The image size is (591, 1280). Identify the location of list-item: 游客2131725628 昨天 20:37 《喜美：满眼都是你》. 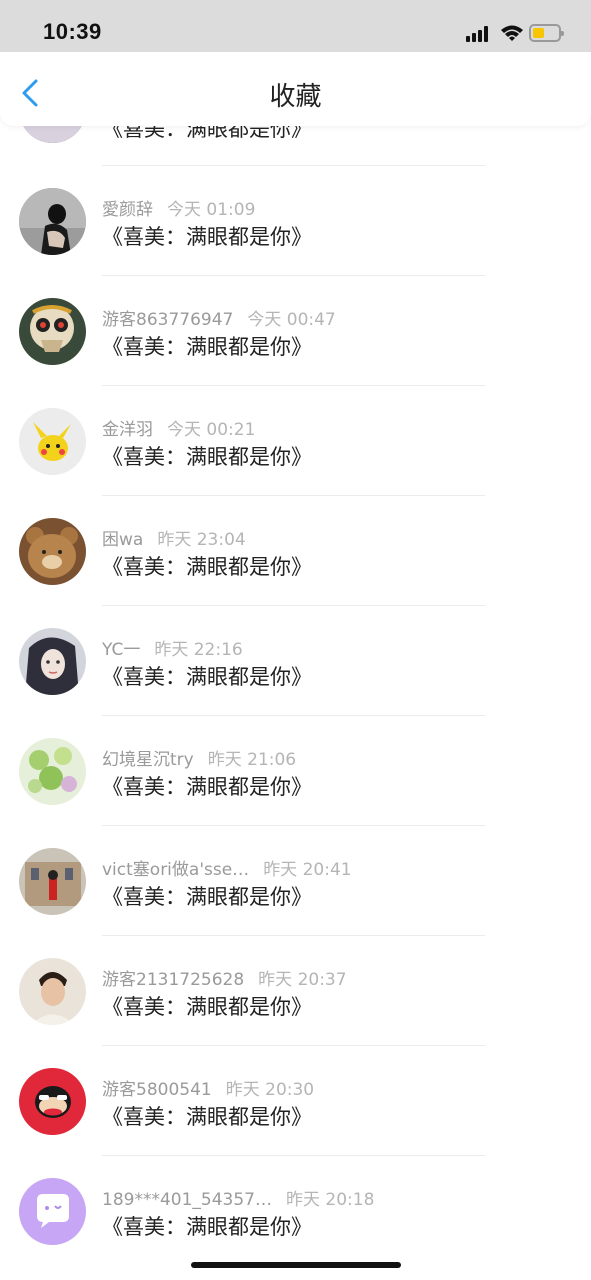
(295, 991).